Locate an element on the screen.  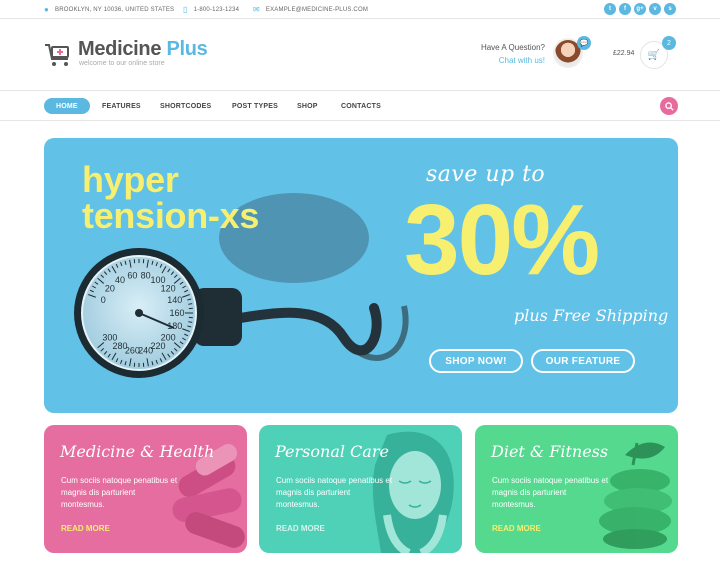
address-text: BROOKLYN, NY 10036, UNITED STATES is located at coordinates (115, 9).